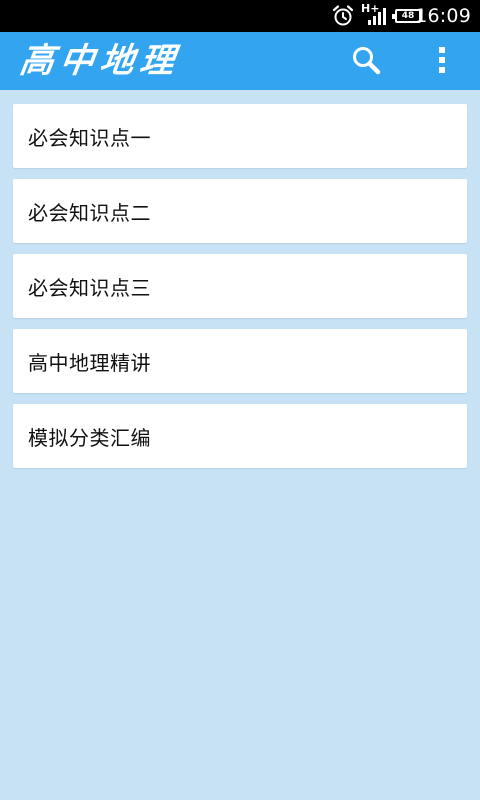 Image resolution: width=480 pixels, height=800 pixels. I want to click on signal-icon, so click(377, 16).